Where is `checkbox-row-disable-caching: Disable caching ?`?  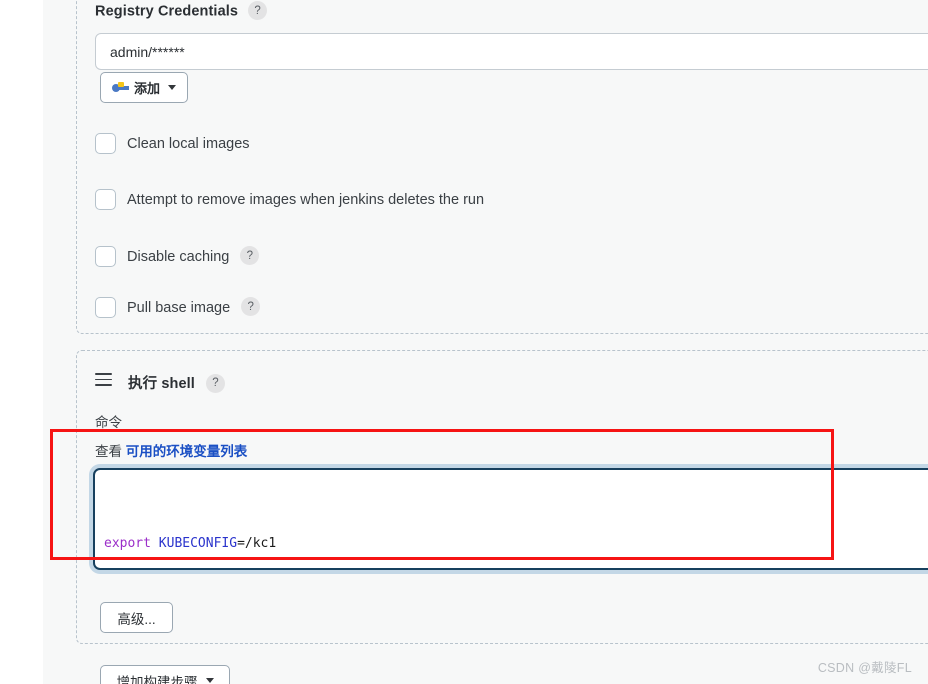 checkbox-row-disable-caching: Disable caching ? is located at coordinates (177, 256).